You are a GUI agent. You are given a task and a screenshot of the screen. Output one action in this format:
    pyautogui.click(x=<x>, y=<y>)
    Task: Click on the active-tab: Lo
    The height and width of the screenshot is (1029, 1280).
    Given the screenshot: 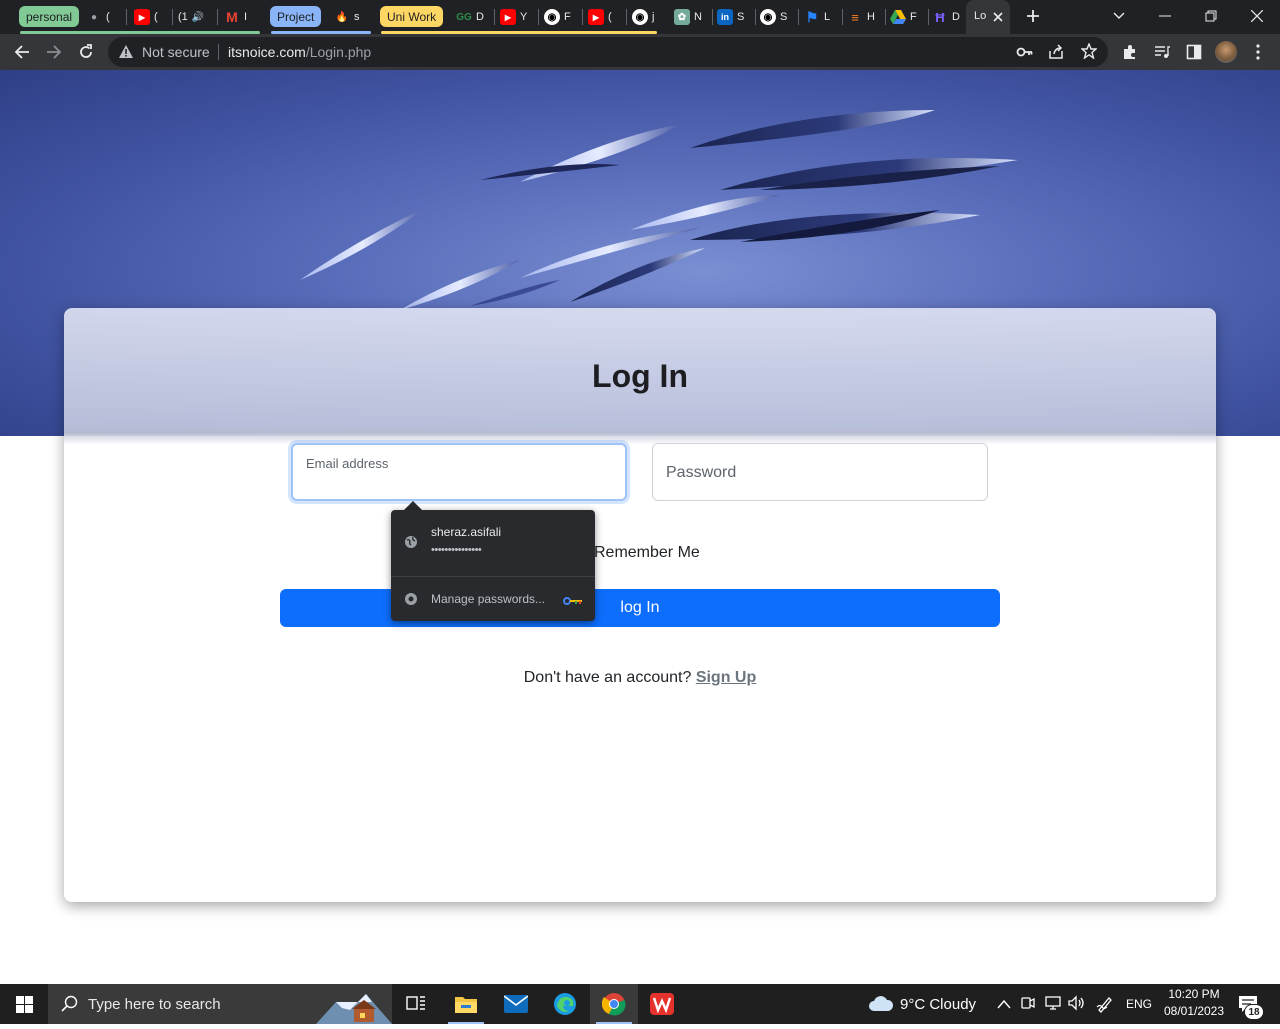 What is the action you would take?
    pyautogui.click(x=988, y=17)
    